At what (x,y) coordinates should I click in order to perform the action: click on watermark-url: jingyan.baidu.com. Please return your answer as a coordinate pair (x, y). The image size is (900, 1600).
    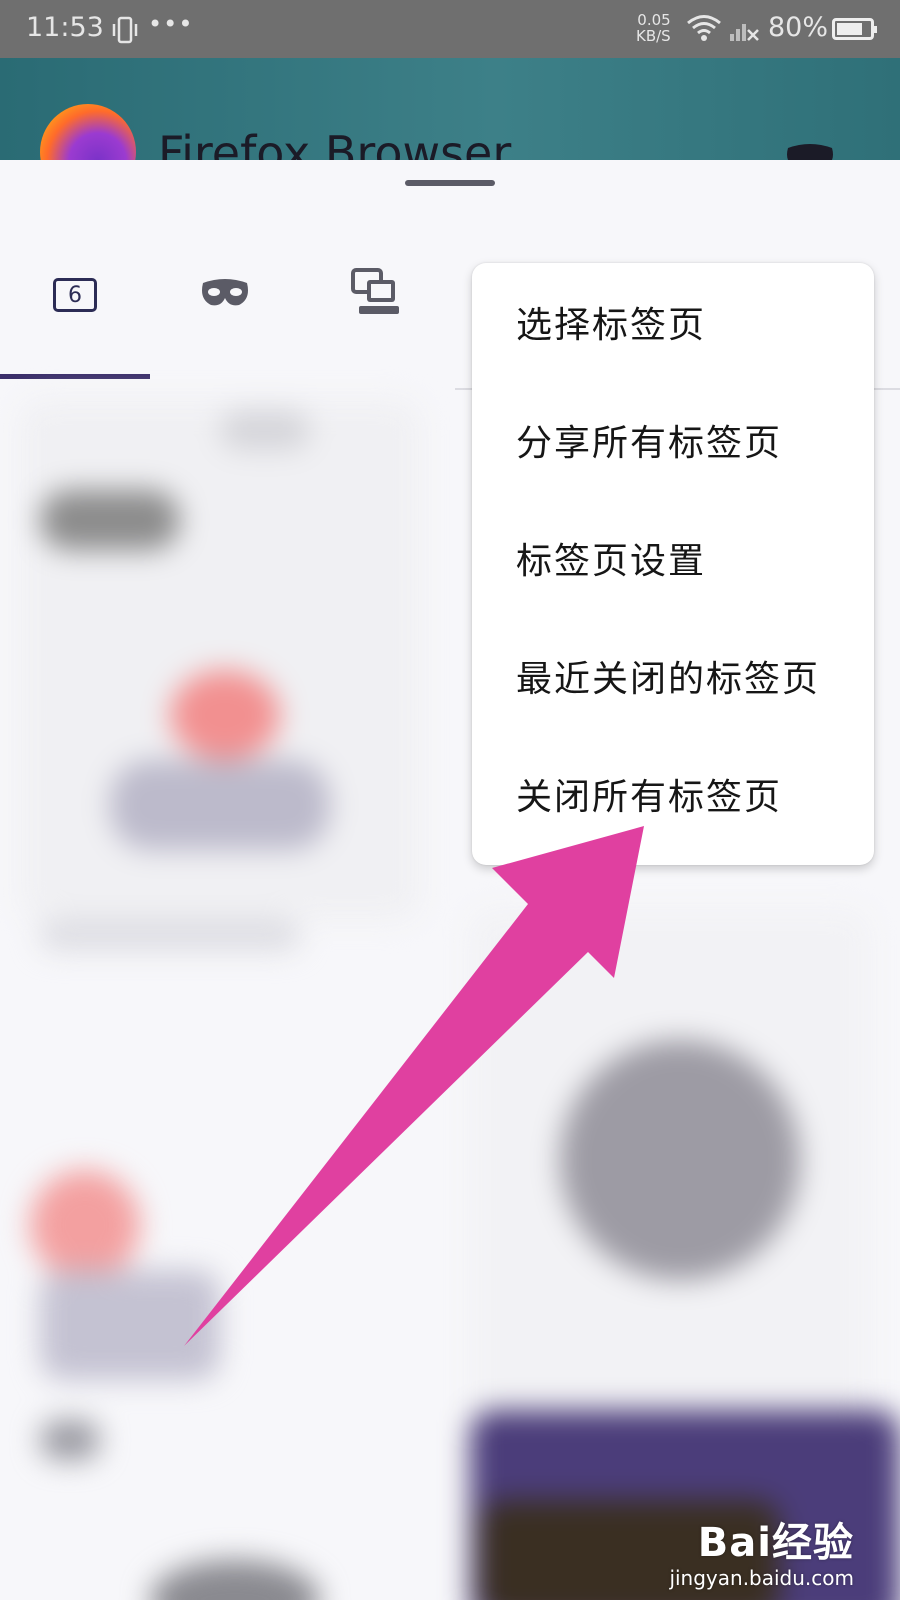
    Looking at the image, I should click on (761, 1578).